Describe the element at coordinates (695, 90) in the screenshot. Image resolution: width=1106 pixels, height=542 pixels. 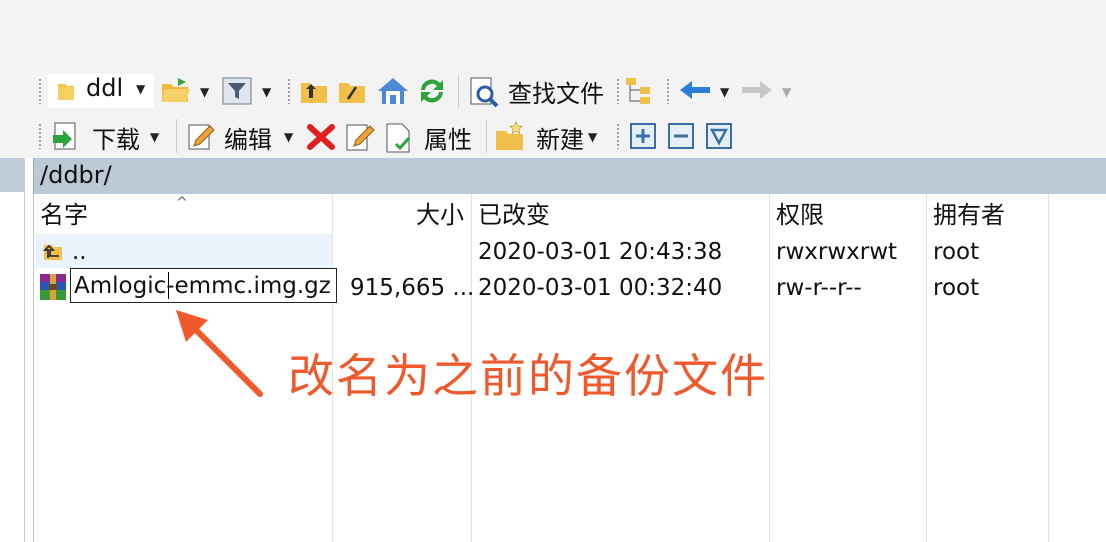
I see `back-arrow-icon` at that location.